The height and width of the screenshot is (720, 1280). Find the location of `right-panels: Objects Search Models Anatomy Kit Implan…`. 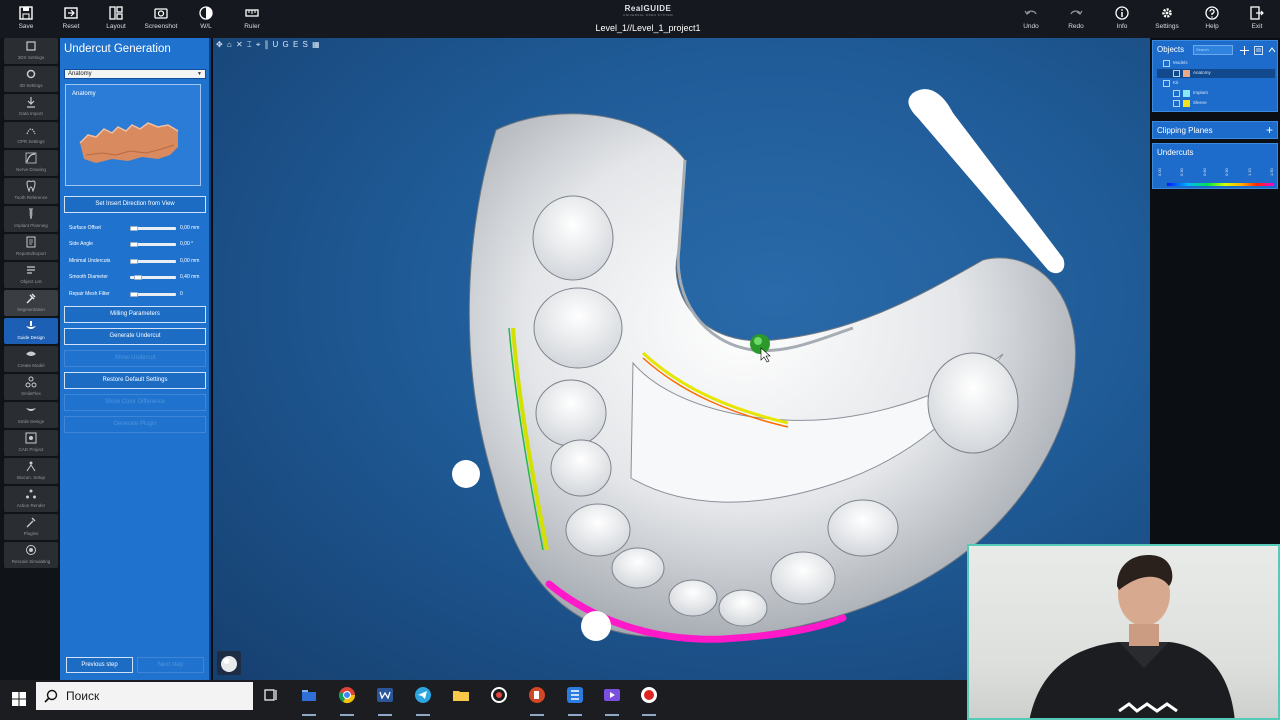

right-panels: Objects Search Models Anatomy Kit Implan… is located at coordinates (1215, 118).